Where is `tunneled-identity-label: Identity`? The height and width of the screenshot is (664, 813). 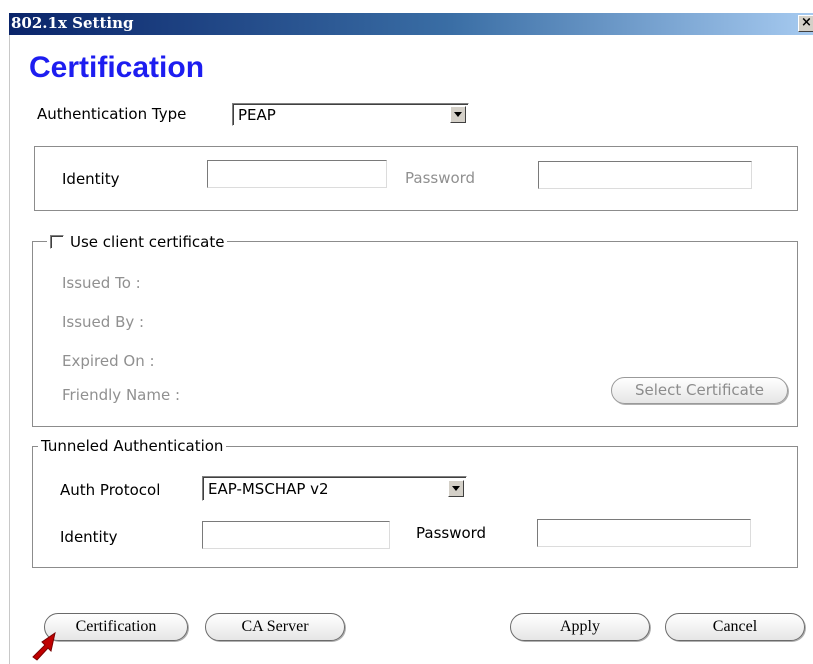
tunneled-identity-label: Identity is located at coordinates (89, 537).